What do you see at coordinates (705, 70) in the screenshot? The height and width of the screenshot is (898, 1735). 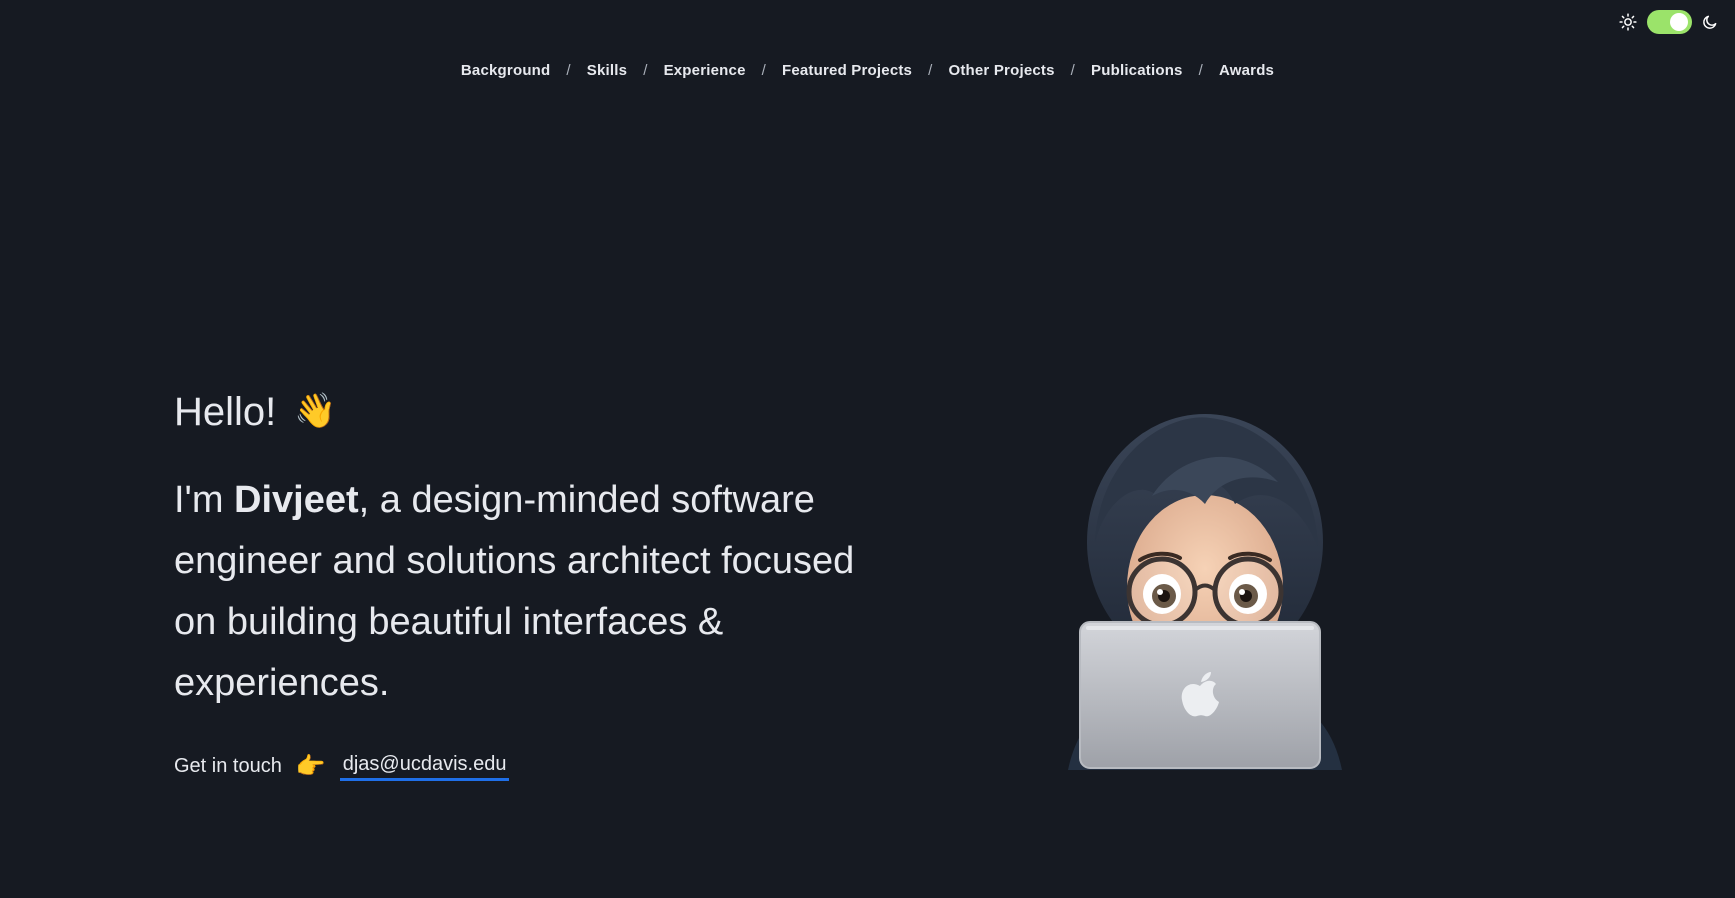 I see `nav-item-experience: Experience` at bounding box center [705, 70].